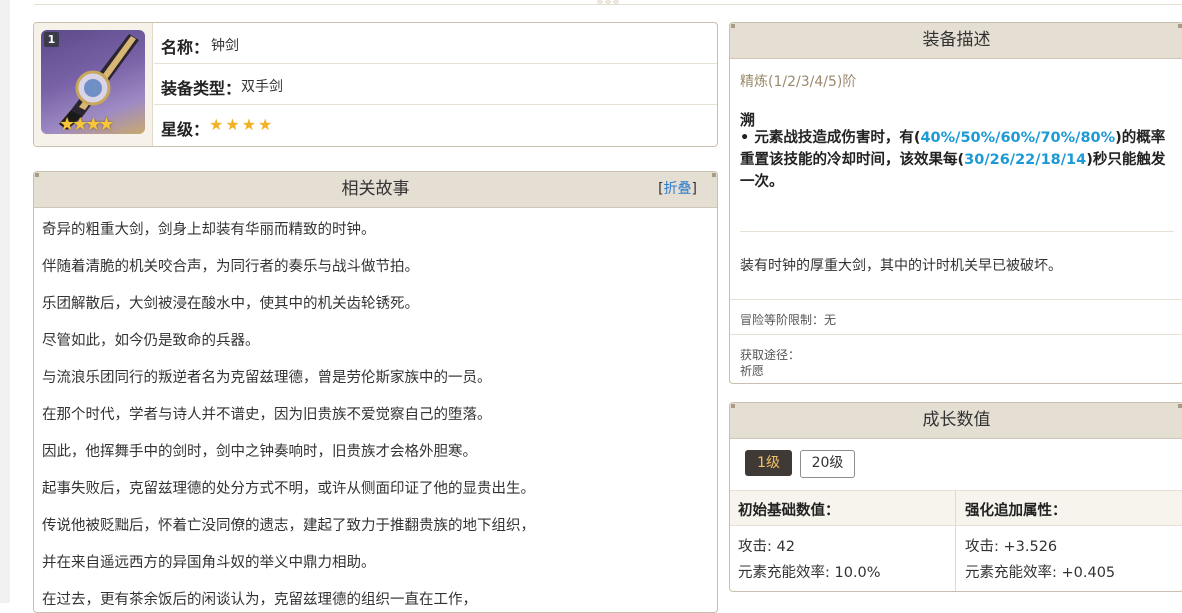  What do you see at coordinates (259, 600) in the screenshot?
I see `story-line: 在过去，更有茶余饭后的闲谈认为，克留兹理德的组织一直在工作，` at bounding box center [259, 600].